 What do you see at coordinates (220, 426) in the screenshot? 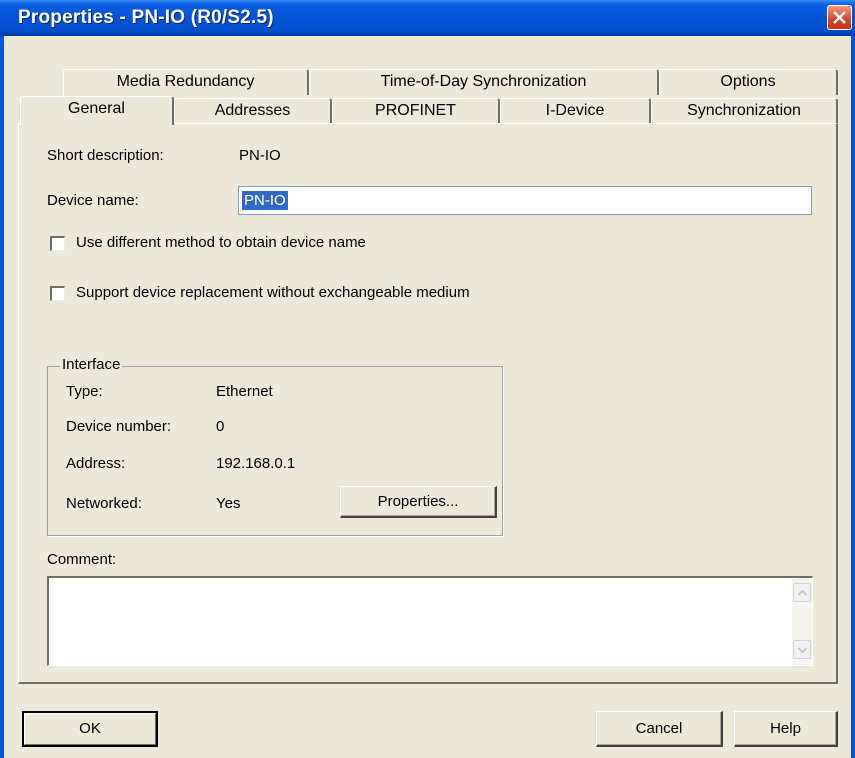
I see `device-number-value: 0` at bounding box center [220, 426].